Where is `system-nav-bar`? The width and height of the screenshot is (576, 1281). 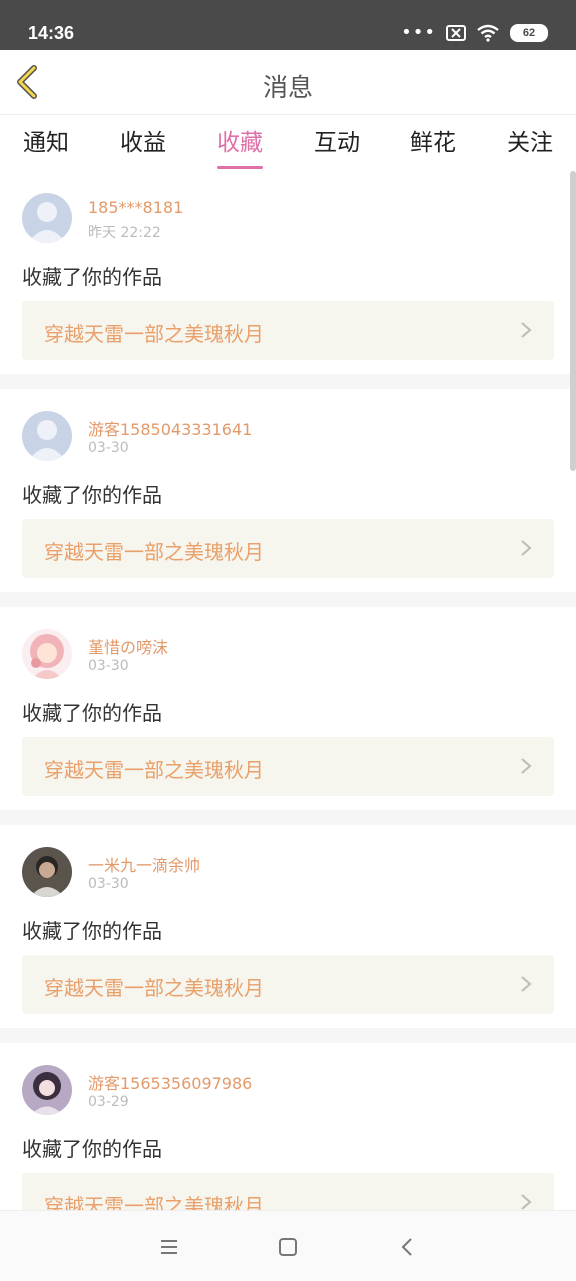
system-nav-bar is located at coordinates (288, 1245).